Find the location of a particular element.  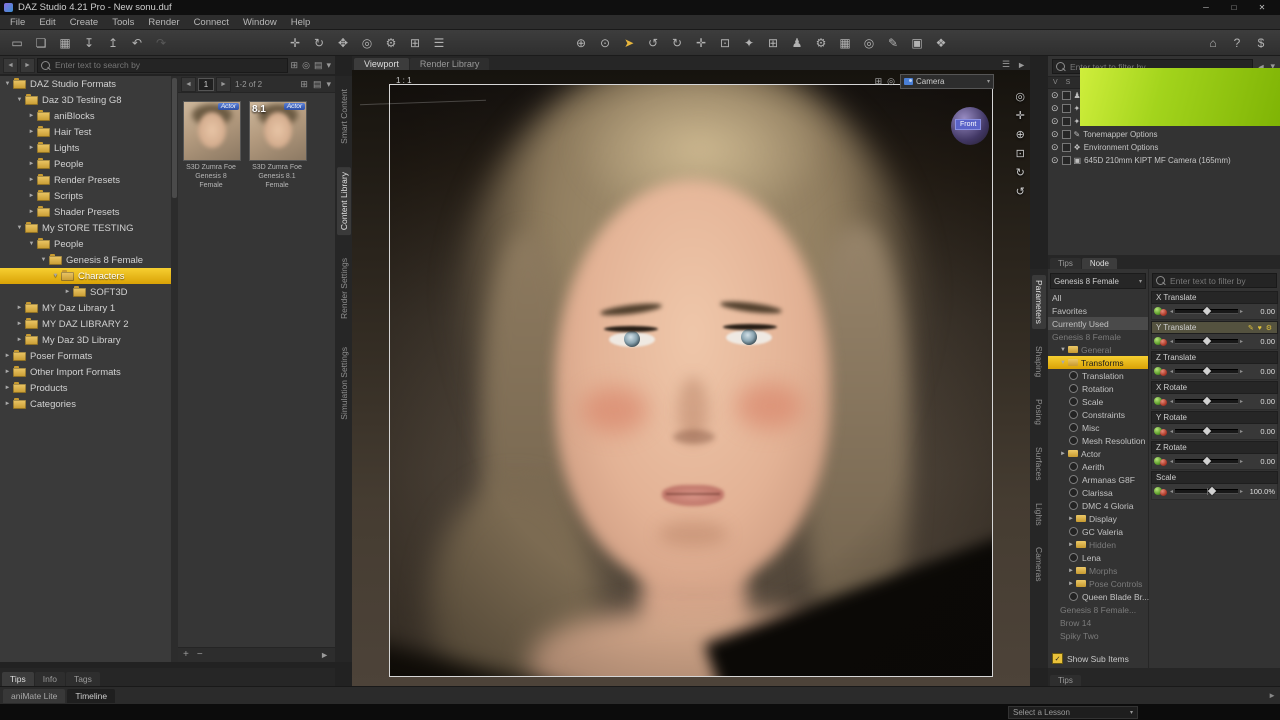

tree-item-products: ► Products is located at coordinates (89, 388).